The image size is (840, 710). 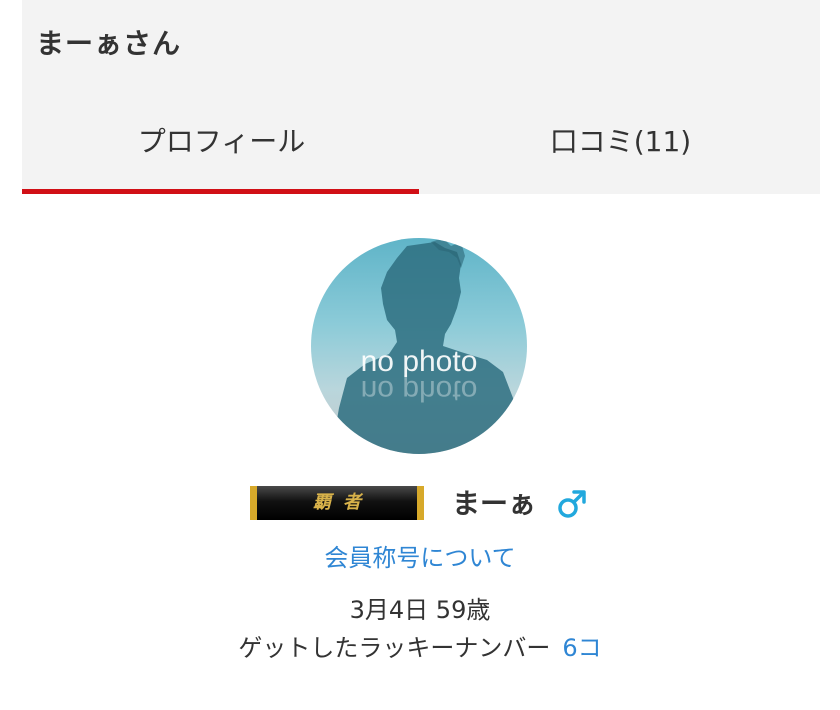 I want to click on avatar: no photo no photo, so click(x=419, y=346).